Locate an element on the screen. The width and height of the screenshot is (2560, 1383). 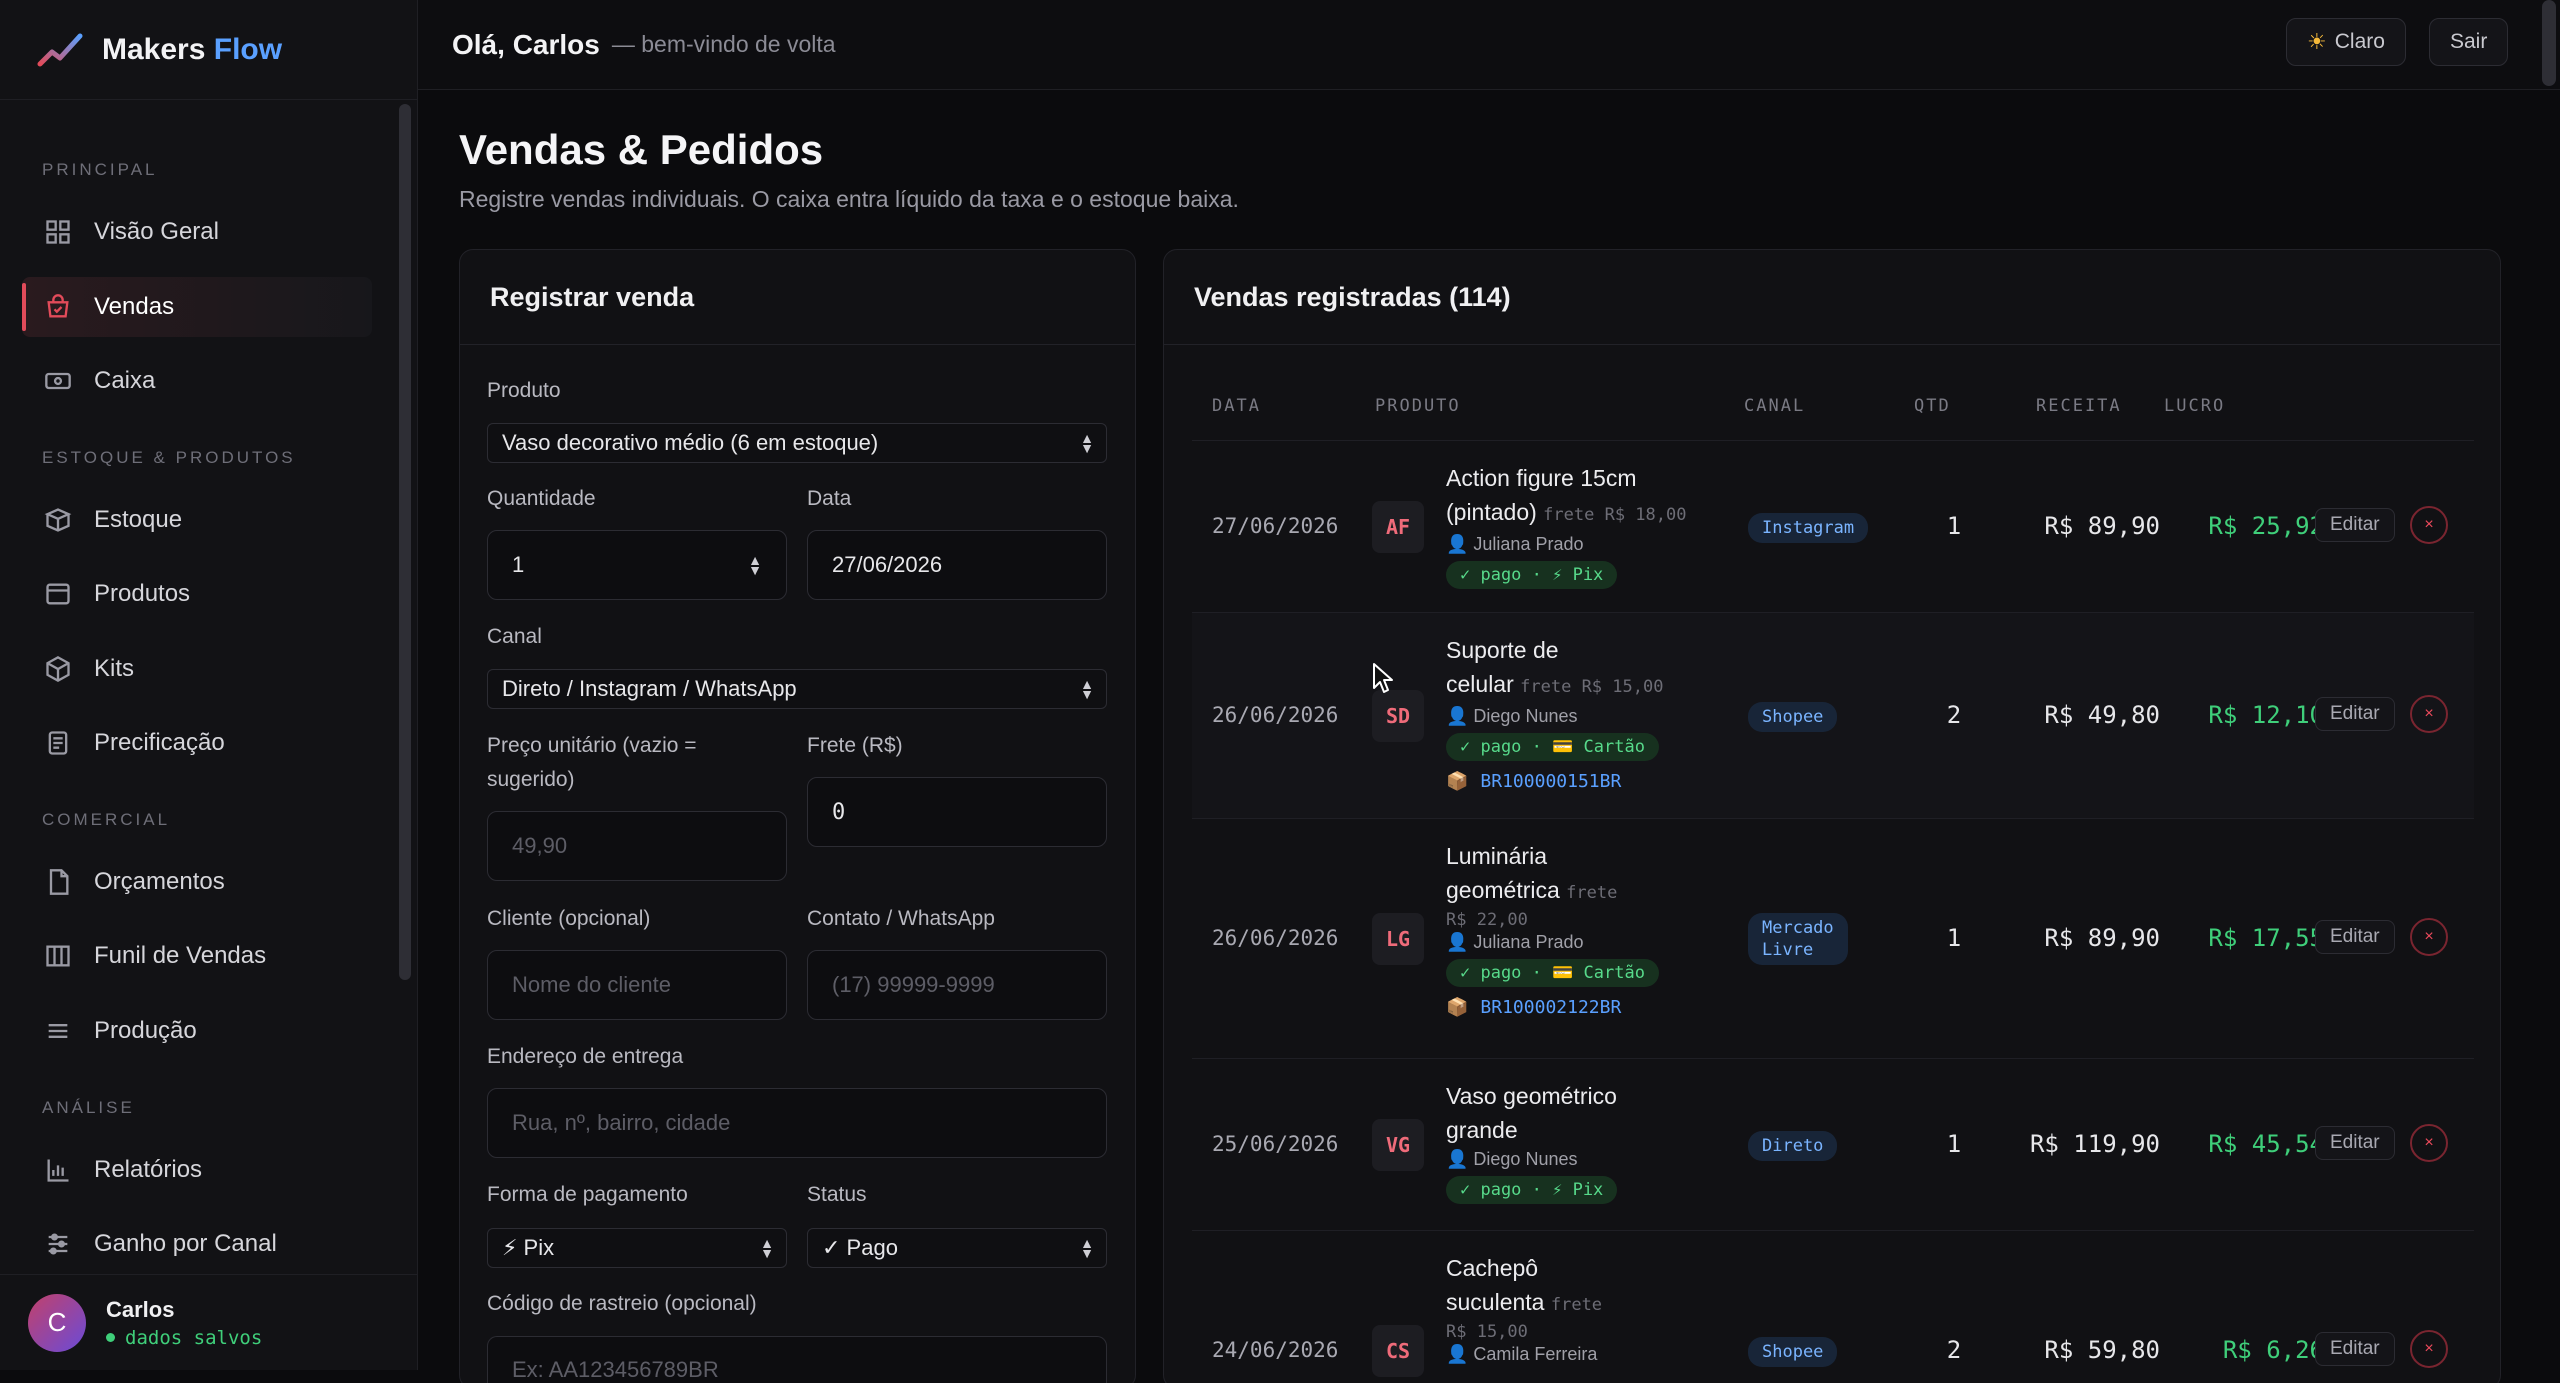
pagamento-label: Forma de pagamento is located at coordinates (587, 1194).